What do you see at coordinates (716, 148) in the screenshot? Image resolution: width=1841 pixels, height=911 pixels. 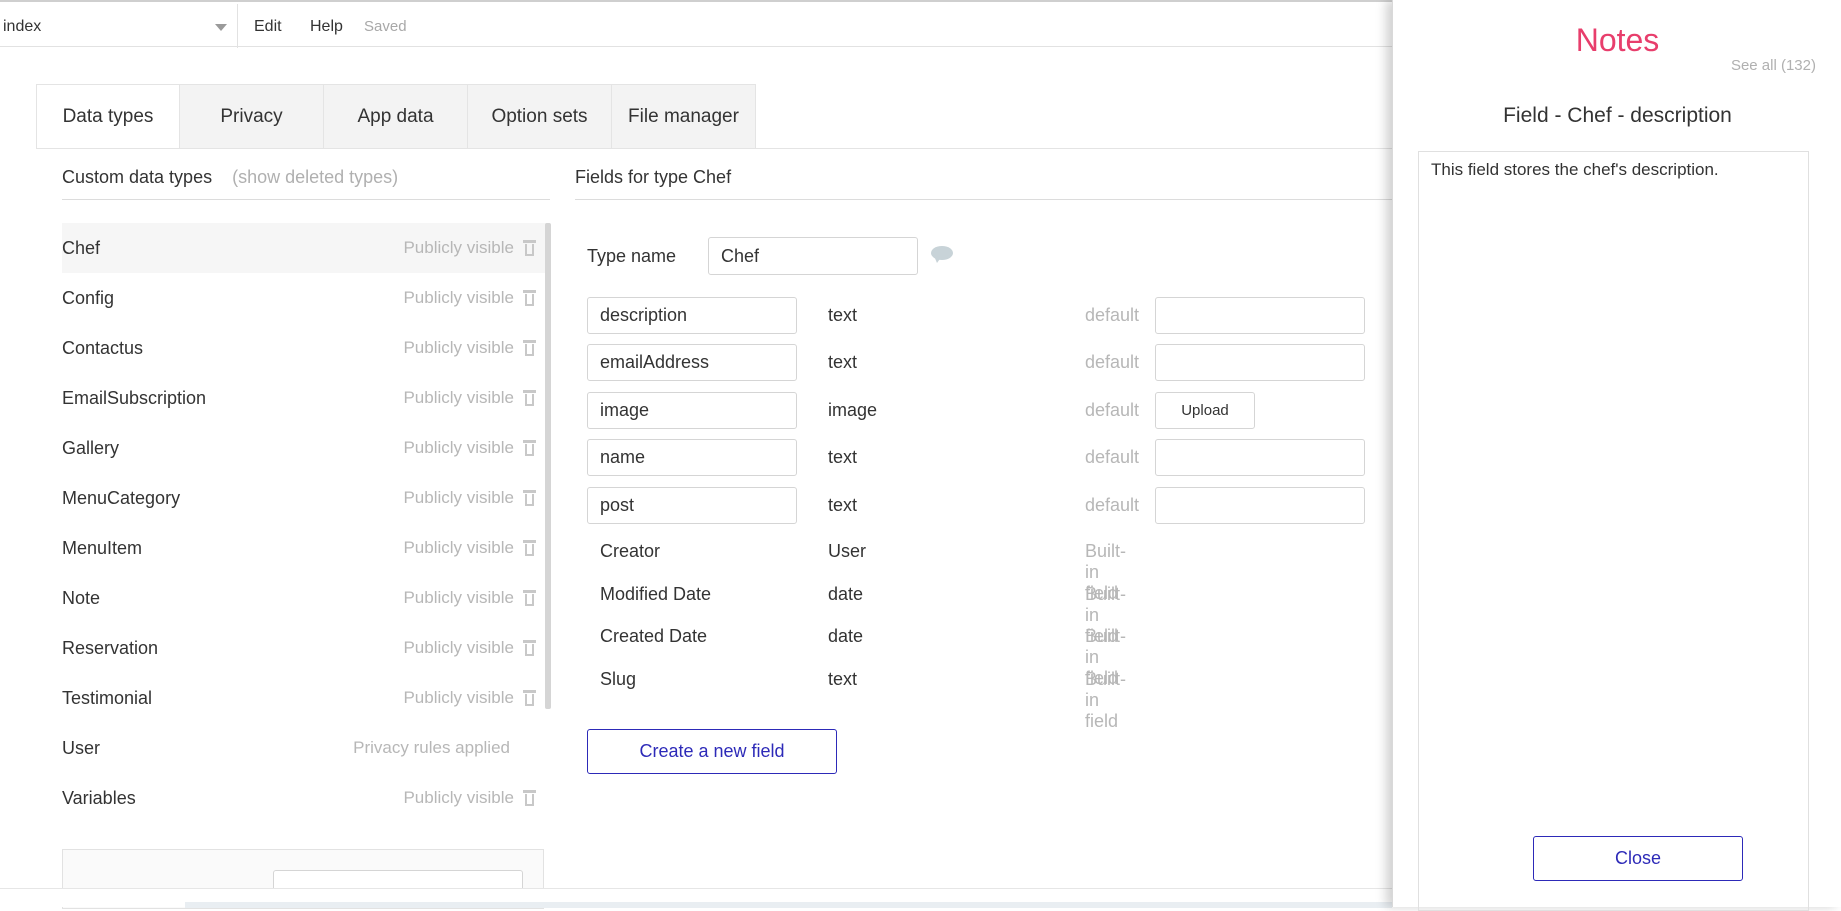 I see `tab-divider` at bounding box center [716, 148].